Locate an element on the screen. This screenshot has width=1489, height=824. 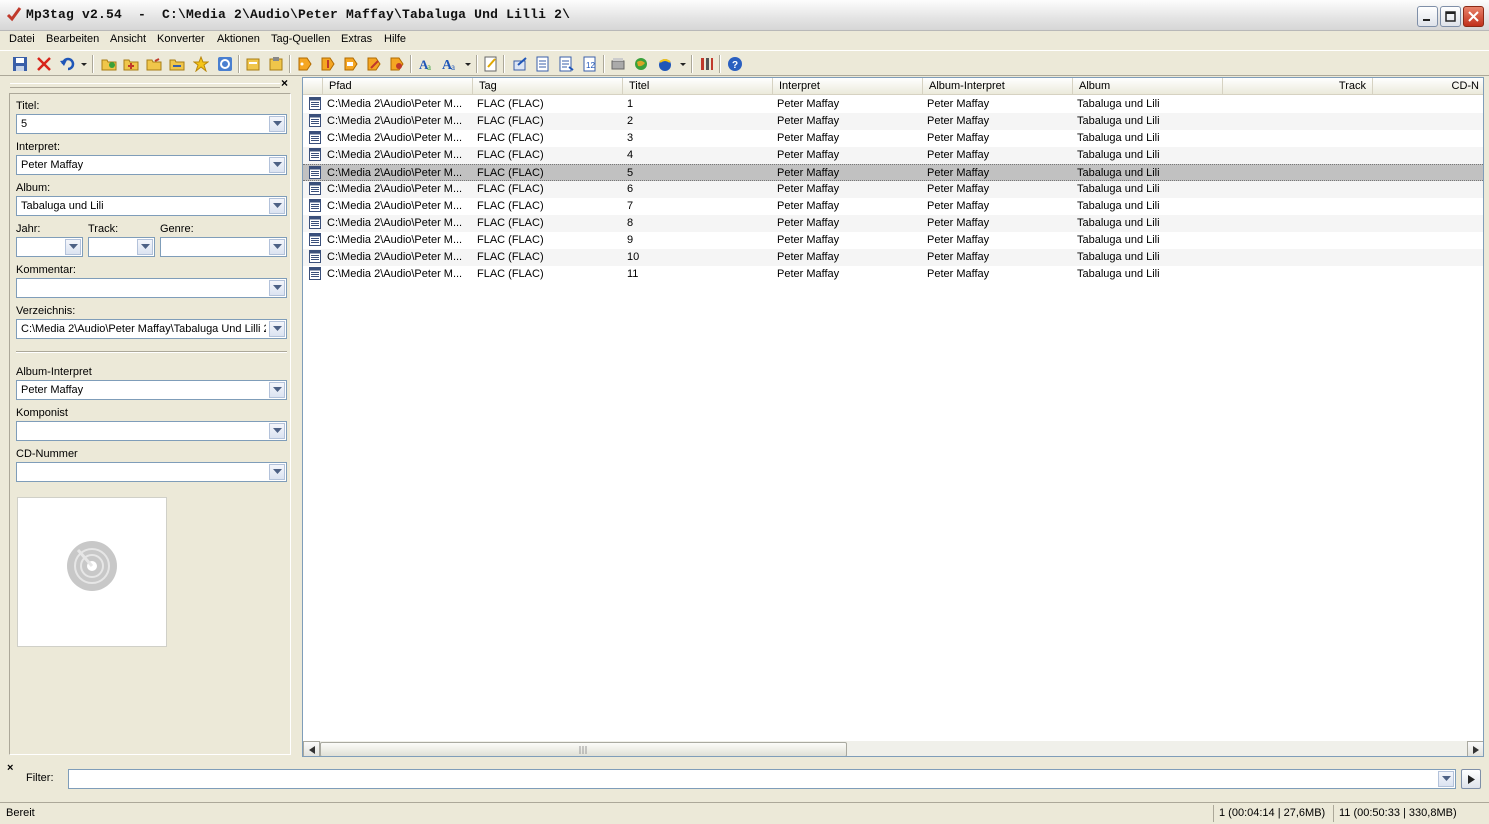
change-directory-button is located at coordinates (109, 64).